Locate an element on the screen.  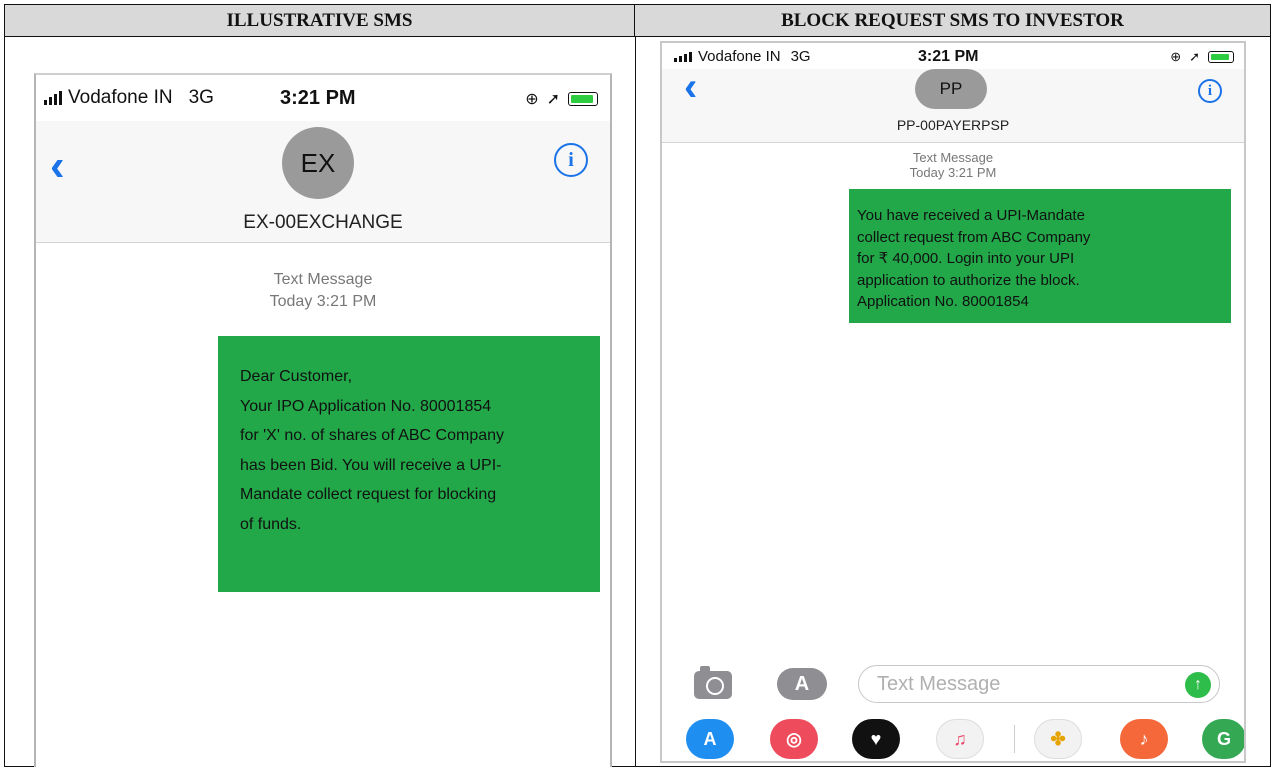
message-compose-bar: A Text Message ↑ is located at coordinates (953, 688).